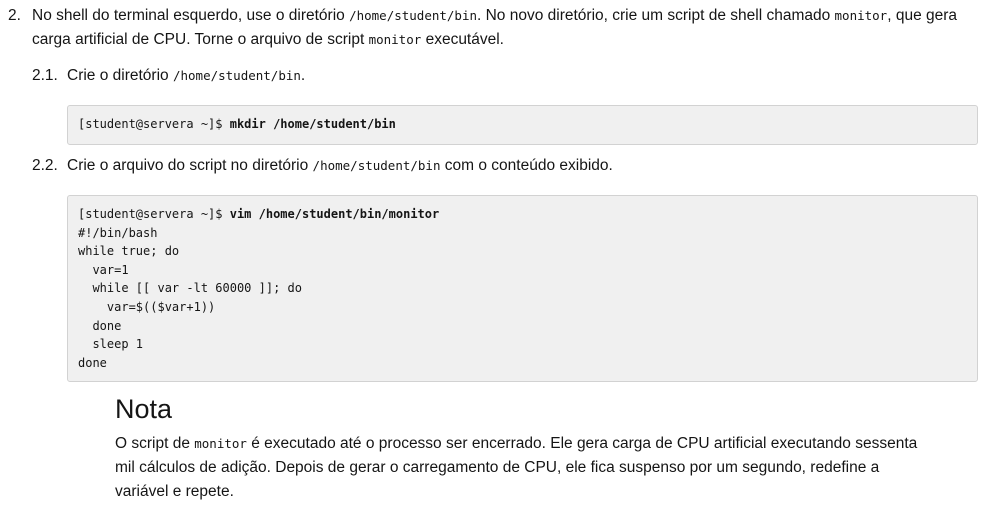 Image resolution: width=987 pixels, height=509 pixels. I want to click on step-text-part: executável., so click(462, 39).